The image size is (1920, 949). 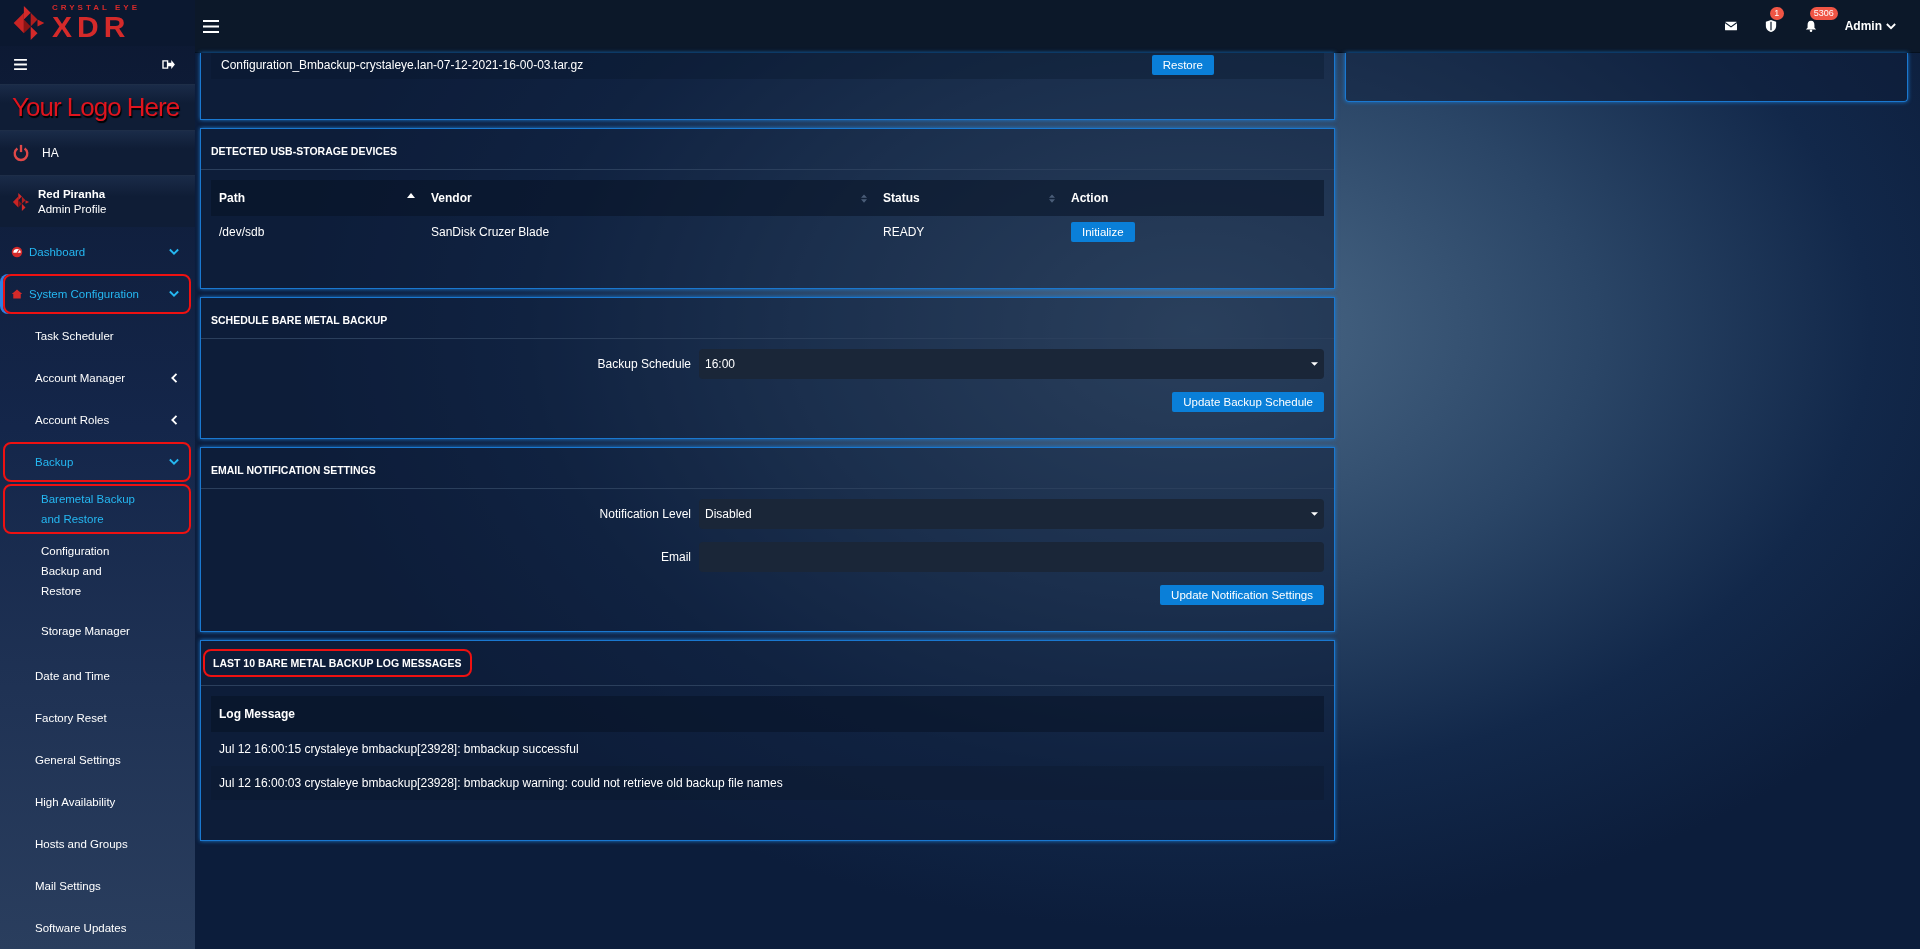 I want to click on sidebar-item: Storage Manager, so click(x=97, y=631).